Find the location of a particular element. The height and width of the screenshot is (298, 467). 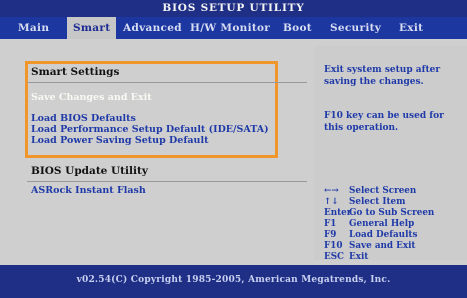

key-description: Save and Exit is located at coordinates (382, 246).